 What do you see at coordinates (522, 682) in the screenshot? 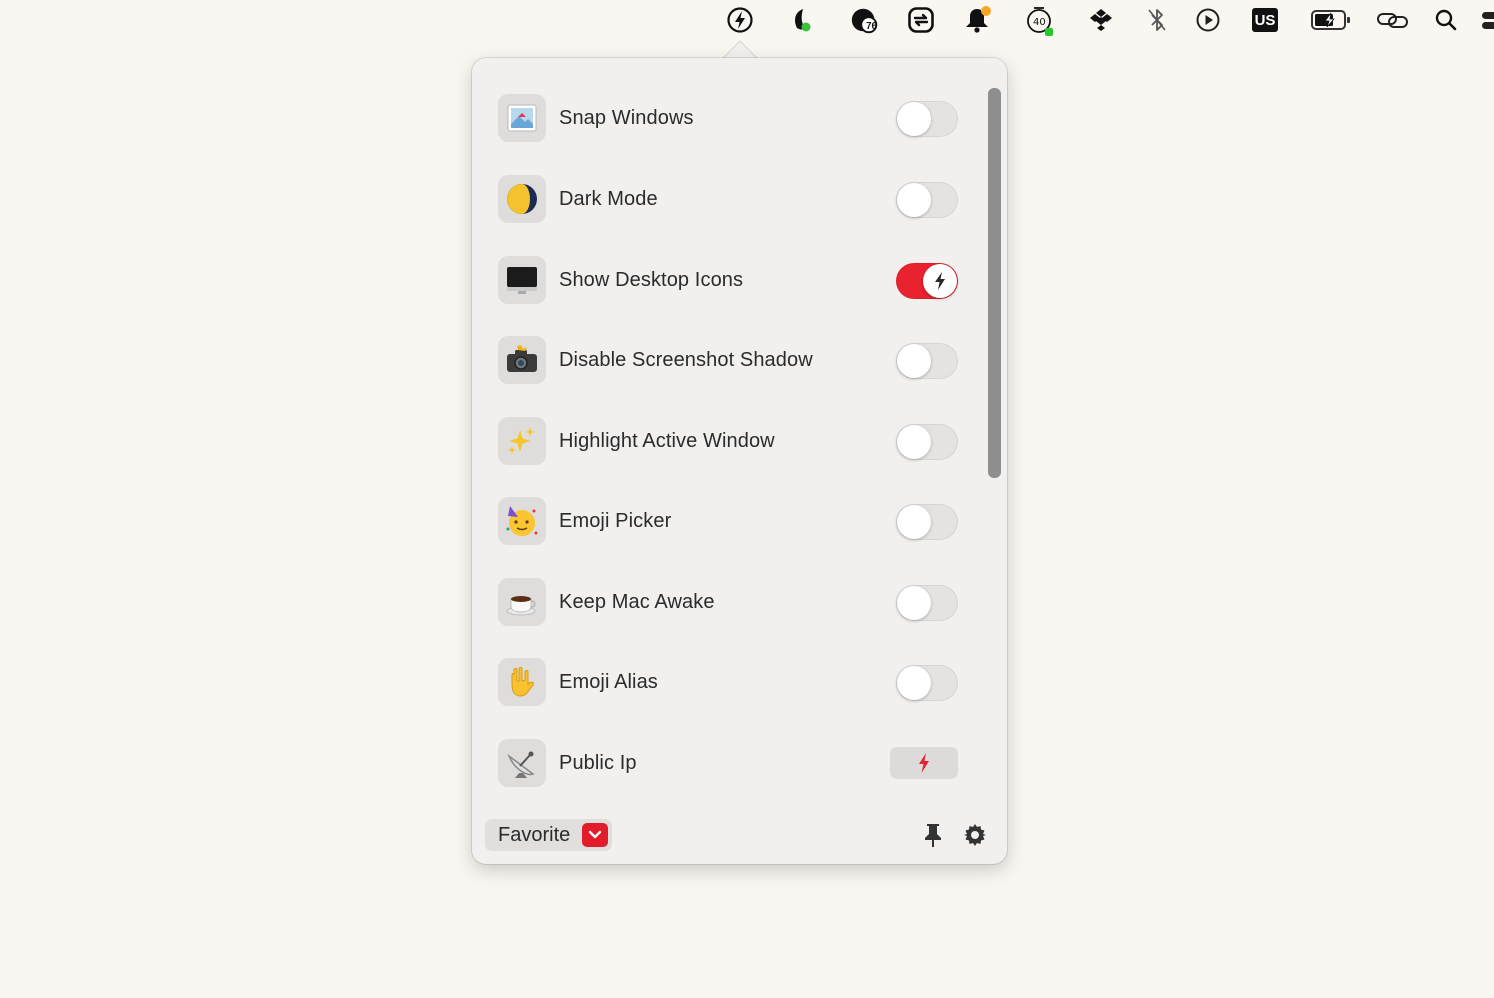
I see `love-you-hand-icon` at bounding box center [522, 682].